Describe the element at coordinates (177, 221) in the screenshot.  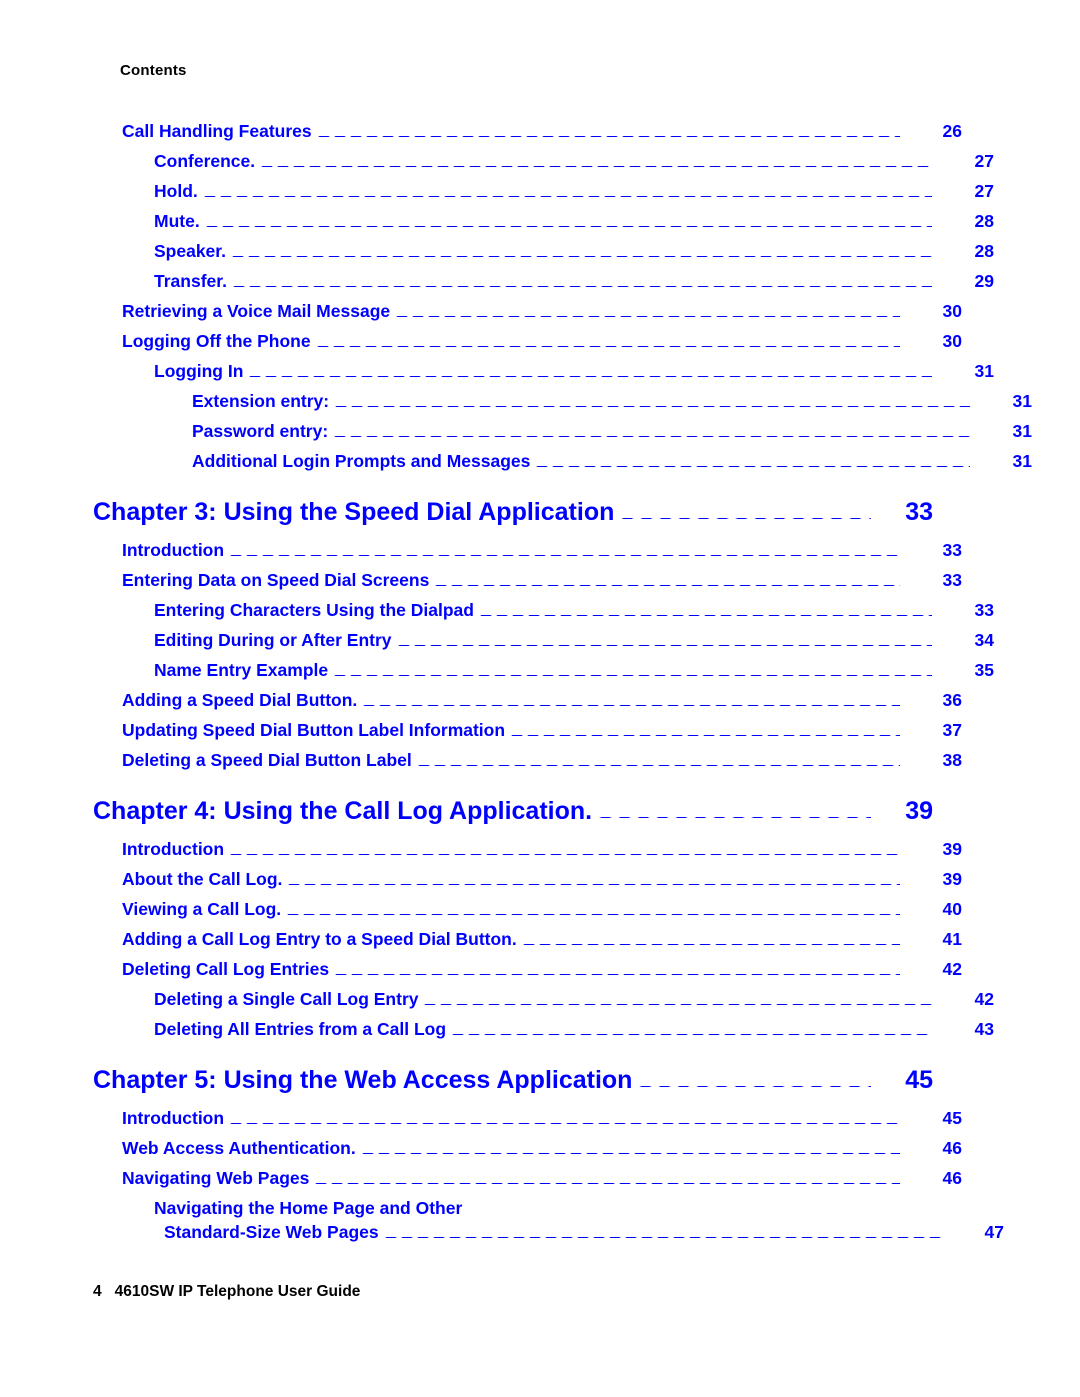
I see `toc-entry-label: Mute.` at that location.